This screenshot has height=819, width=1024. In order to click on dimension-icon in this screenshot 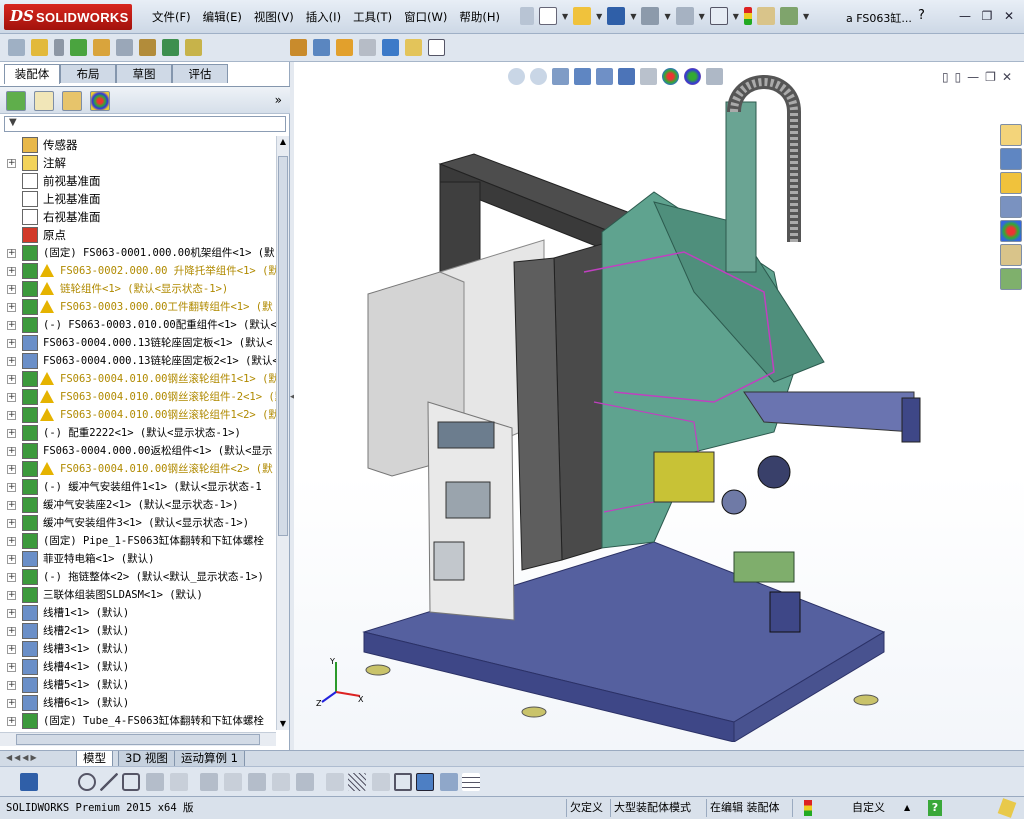, I will do `click(335, 782)`.